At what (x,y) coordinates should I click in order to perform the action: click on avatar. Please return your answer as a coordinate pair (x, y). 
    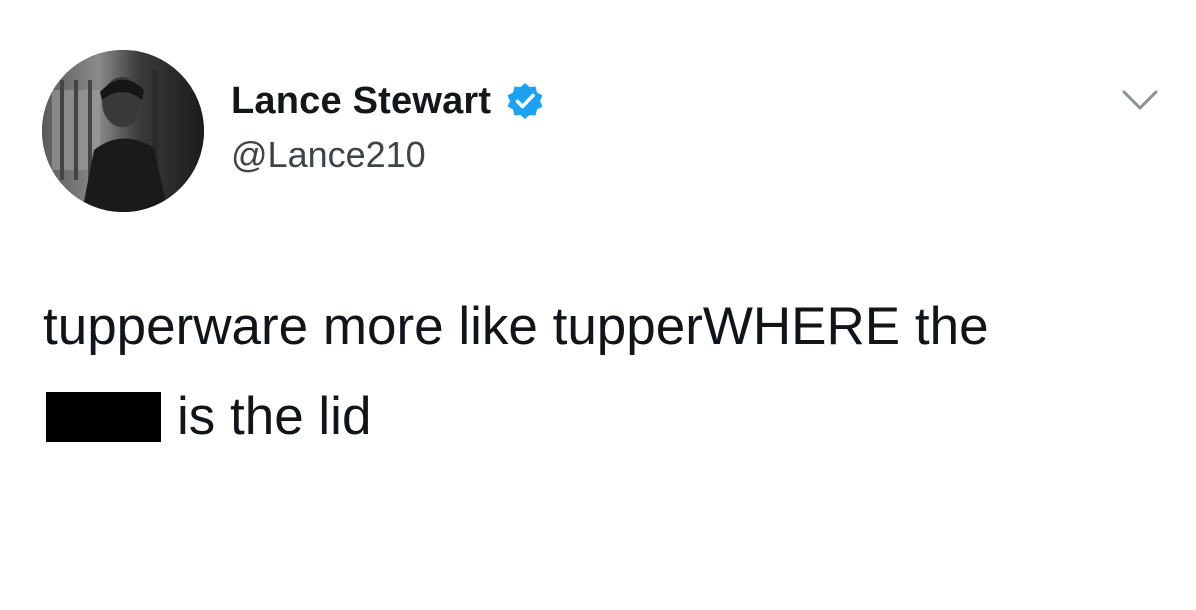
    Looking at the image, I should click on (123, 131).